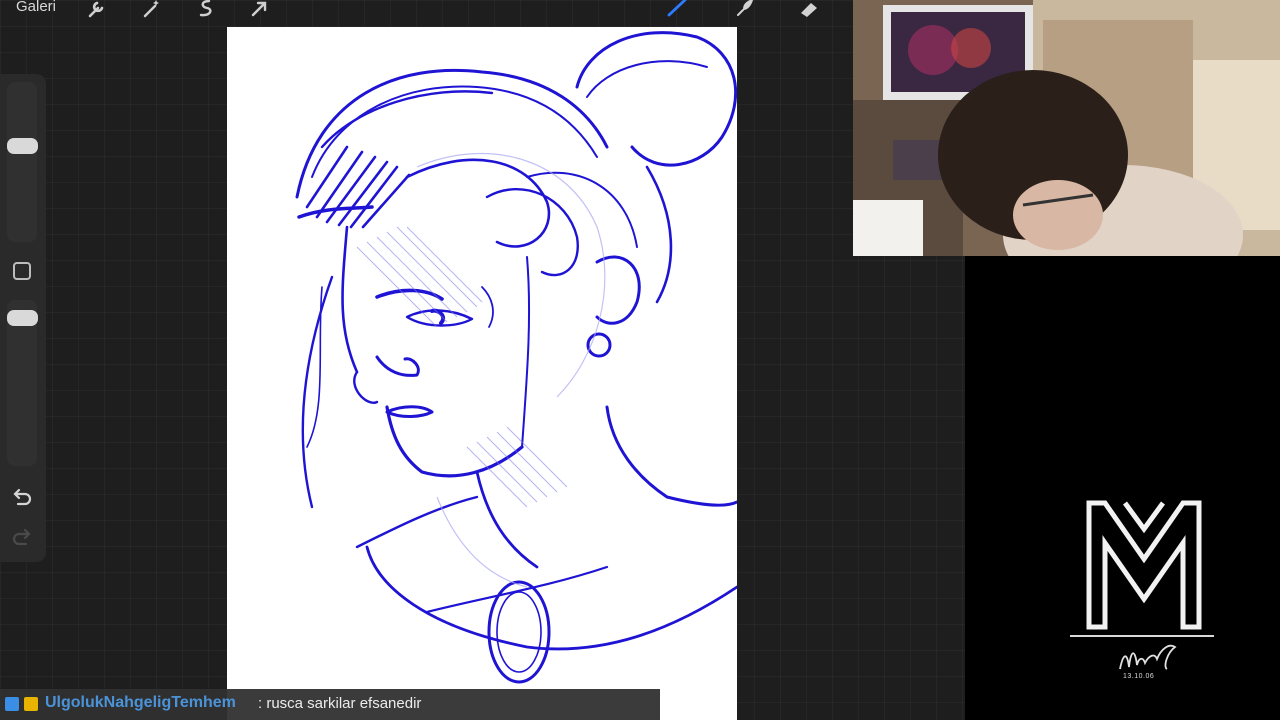 The width and height of the screenshot is (1280, 720). What do you see at coordinates (96, 9) in the screenshot?
I see `wrench-icon` at bounding box center [96, 9].